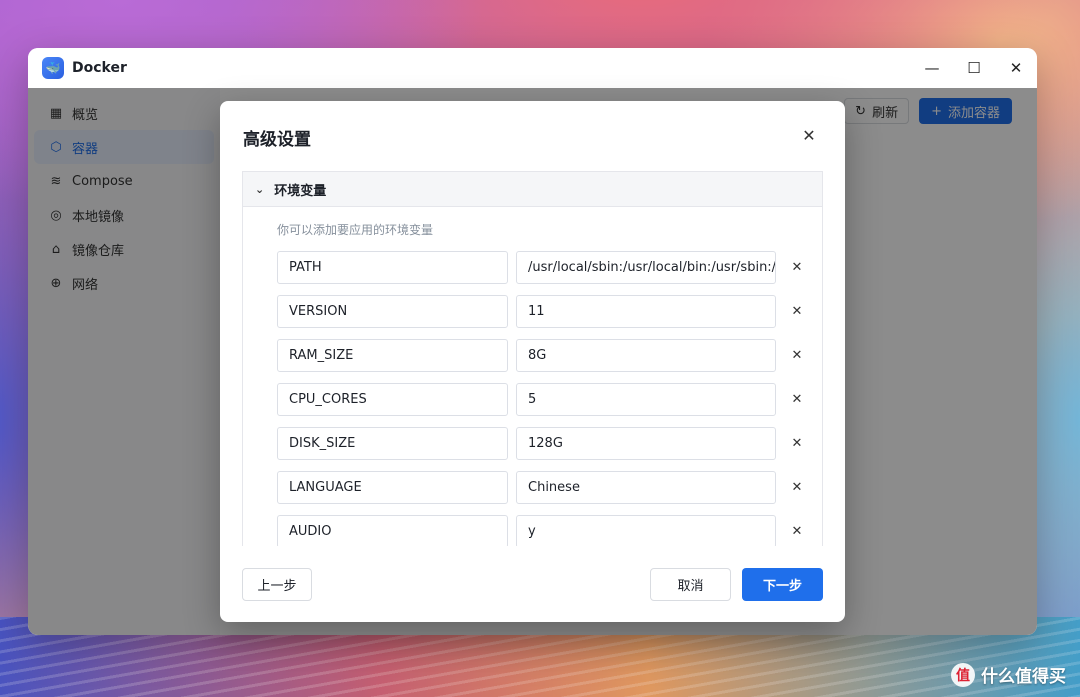  Describe the element at coordinates (392, 355) in the screenshot. I see `env-key-input: RAM_SIZE` at that location.